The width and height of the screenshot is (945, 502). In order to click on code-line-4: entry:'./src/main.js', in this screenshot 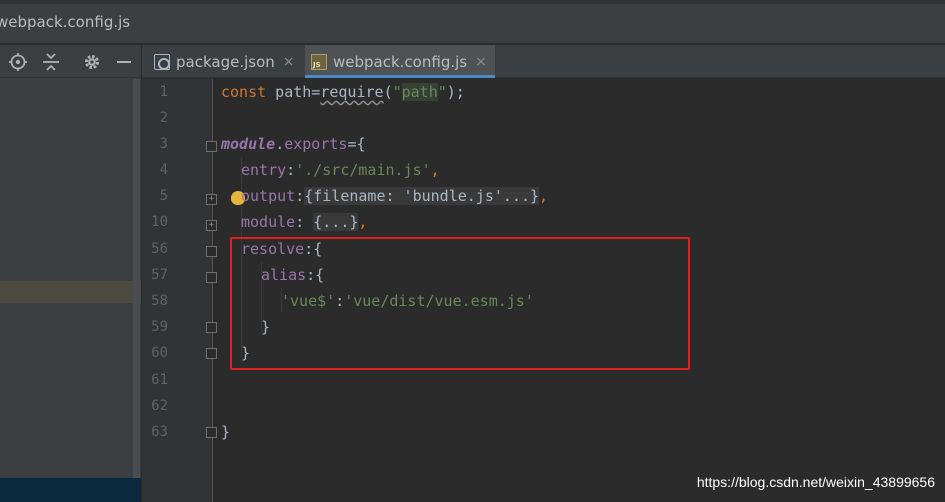, I will do `click(340, 170)`.